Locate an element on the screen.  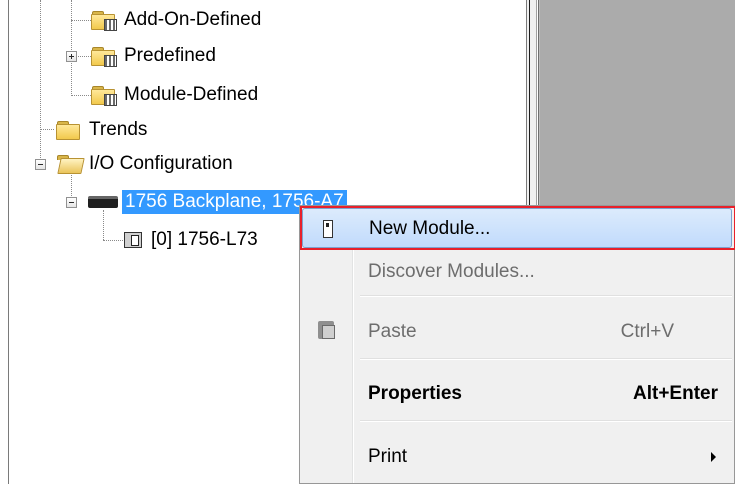
tree-item-io-configuration: I/O Configuration is located at coordinates (146, 164).